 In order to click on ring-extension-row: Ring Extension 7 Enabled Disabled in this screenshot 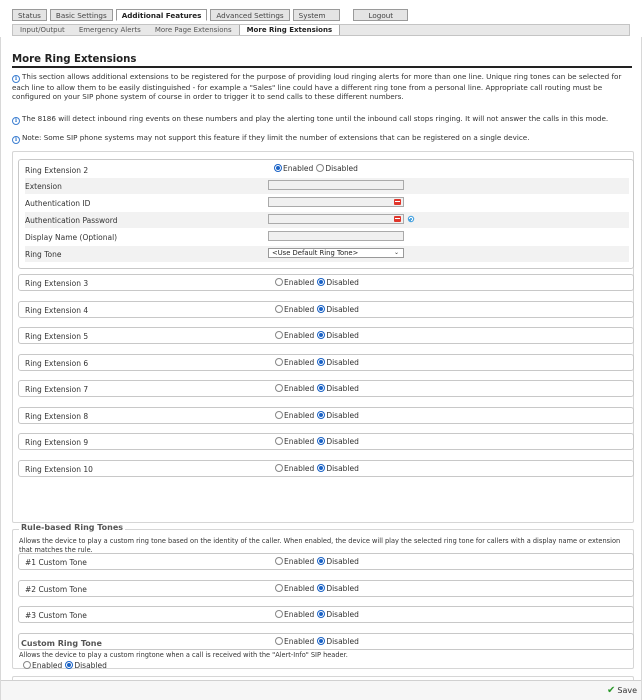, I will do `click(326, 388)`.